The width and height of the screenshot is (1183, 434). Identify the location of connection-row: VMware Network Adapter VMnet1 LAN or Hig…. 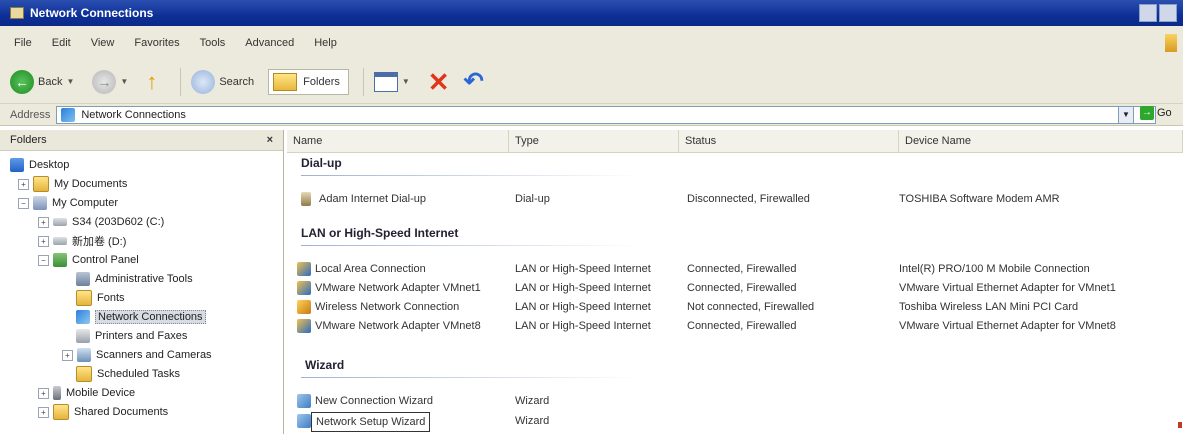
(735, 288).